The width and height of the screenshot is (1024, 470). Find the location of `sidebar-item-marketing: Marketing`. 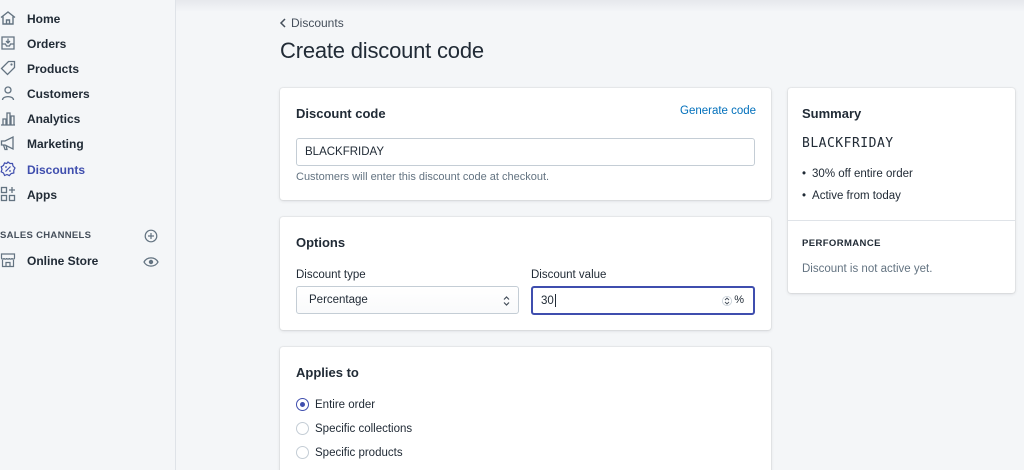

sidebar-item-marketing: Marketing is located at coordinates (88, 143).